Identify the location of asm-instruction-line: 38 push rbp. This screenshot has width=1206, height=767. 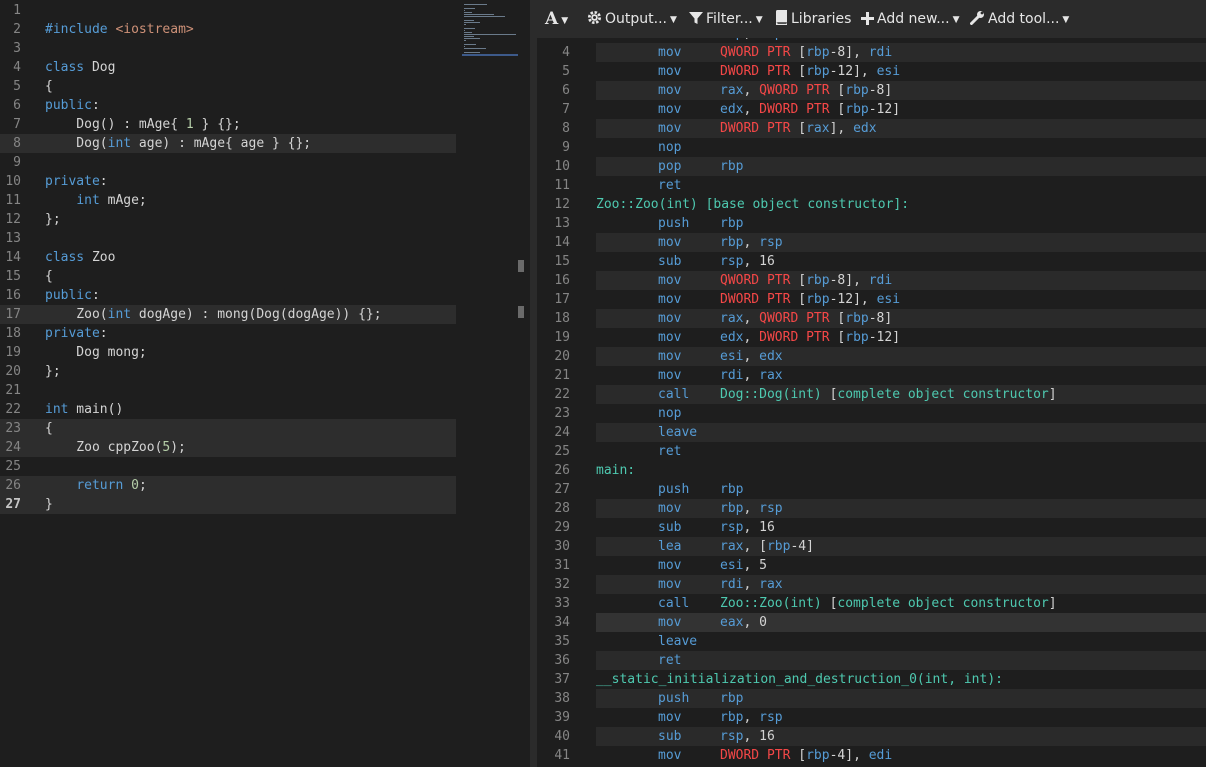
(871, 698).